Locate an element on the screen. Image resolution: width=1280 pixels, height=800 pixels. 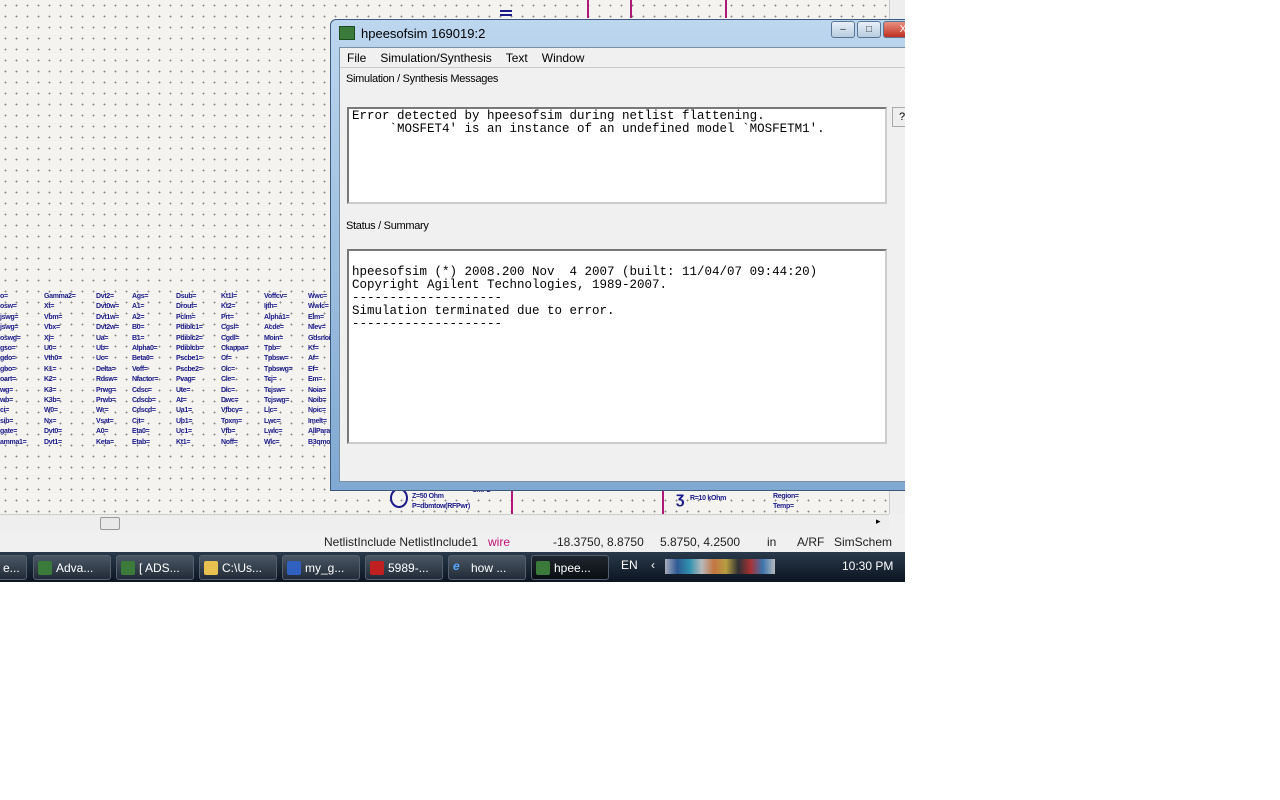
param-label: Nx= is located at coordinates (50, 421).